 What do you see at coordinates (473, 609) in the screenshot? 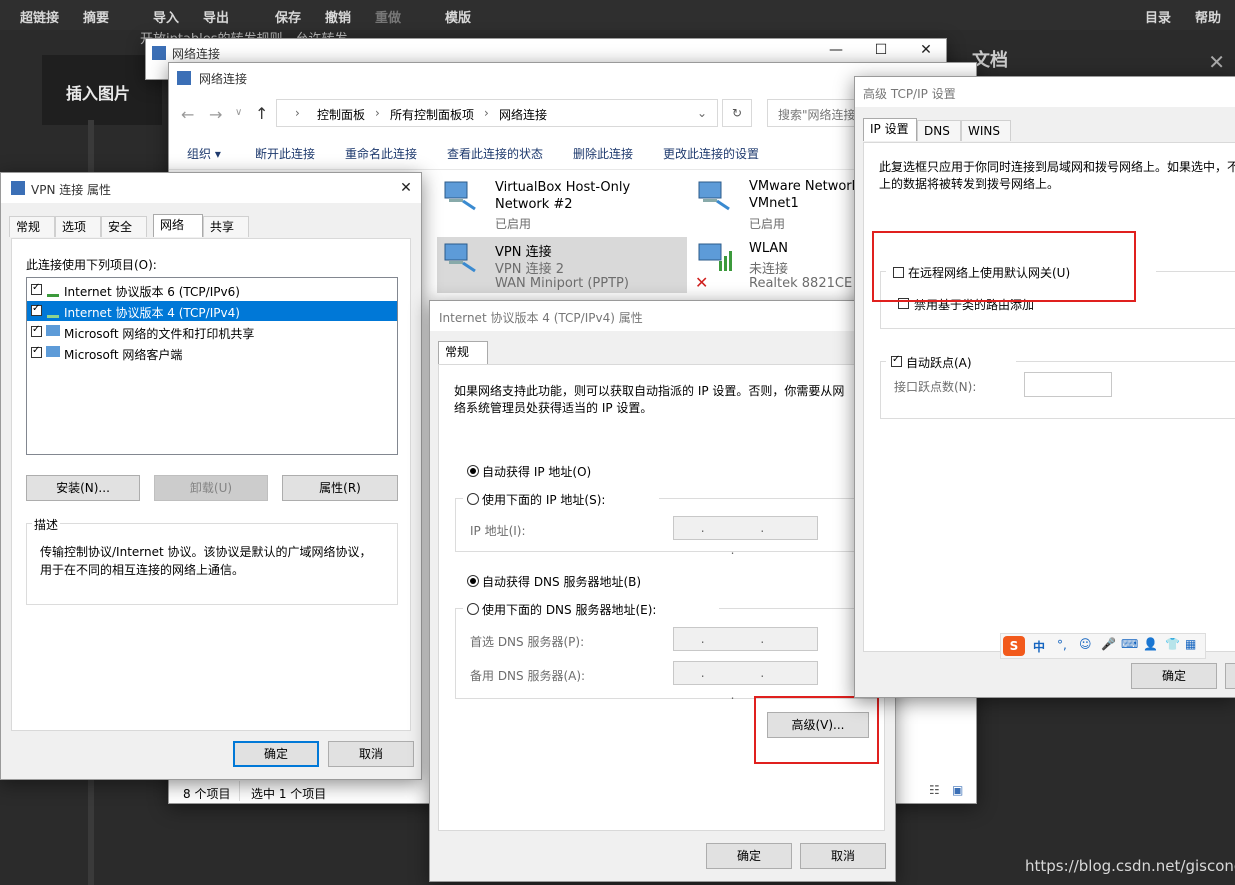
I see `manual-dns-radio` at bounding box center [473, 609].